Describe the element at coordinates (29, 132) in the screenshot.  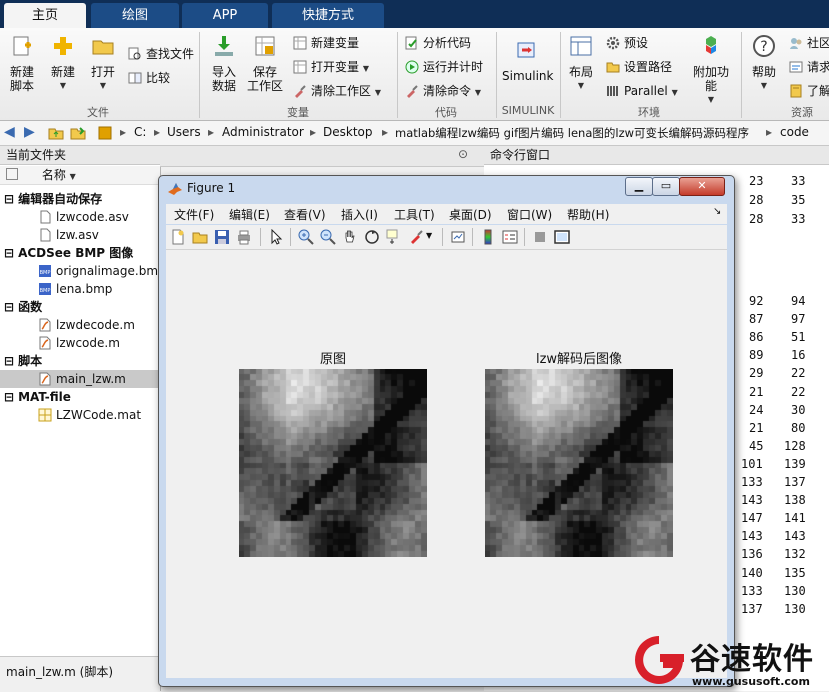
I see `forward-arrow-icon: ▶` at that location.